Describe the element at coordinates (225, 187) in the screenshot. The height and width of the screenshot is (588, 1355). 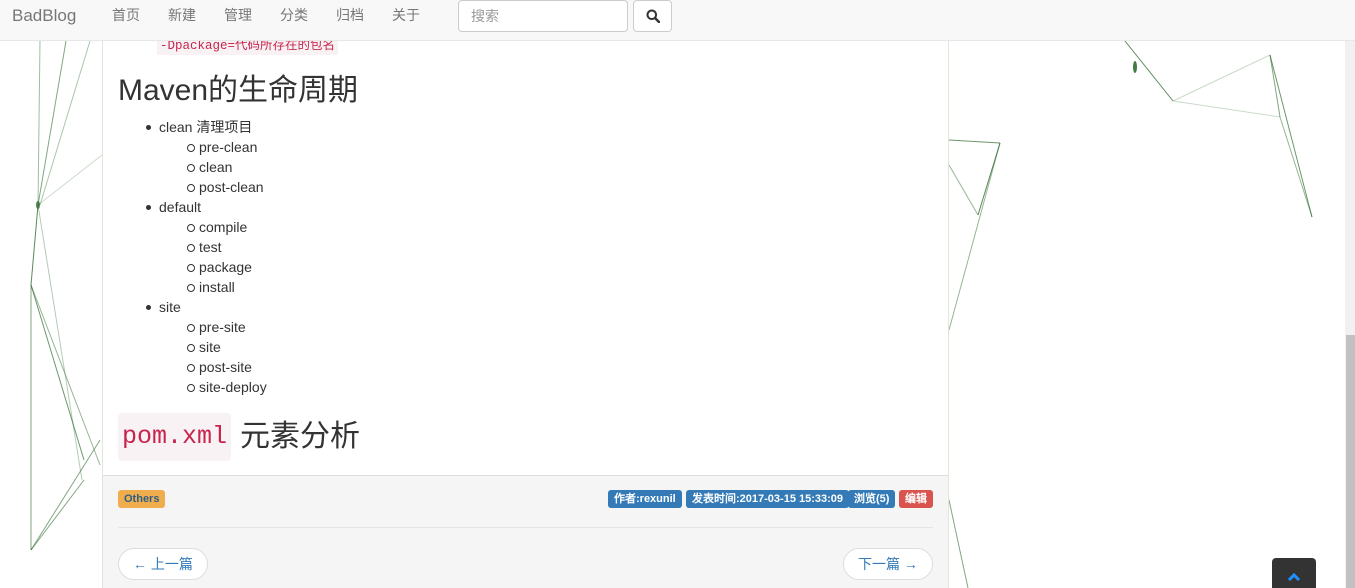
I see `list-item: post-clean` at that location.